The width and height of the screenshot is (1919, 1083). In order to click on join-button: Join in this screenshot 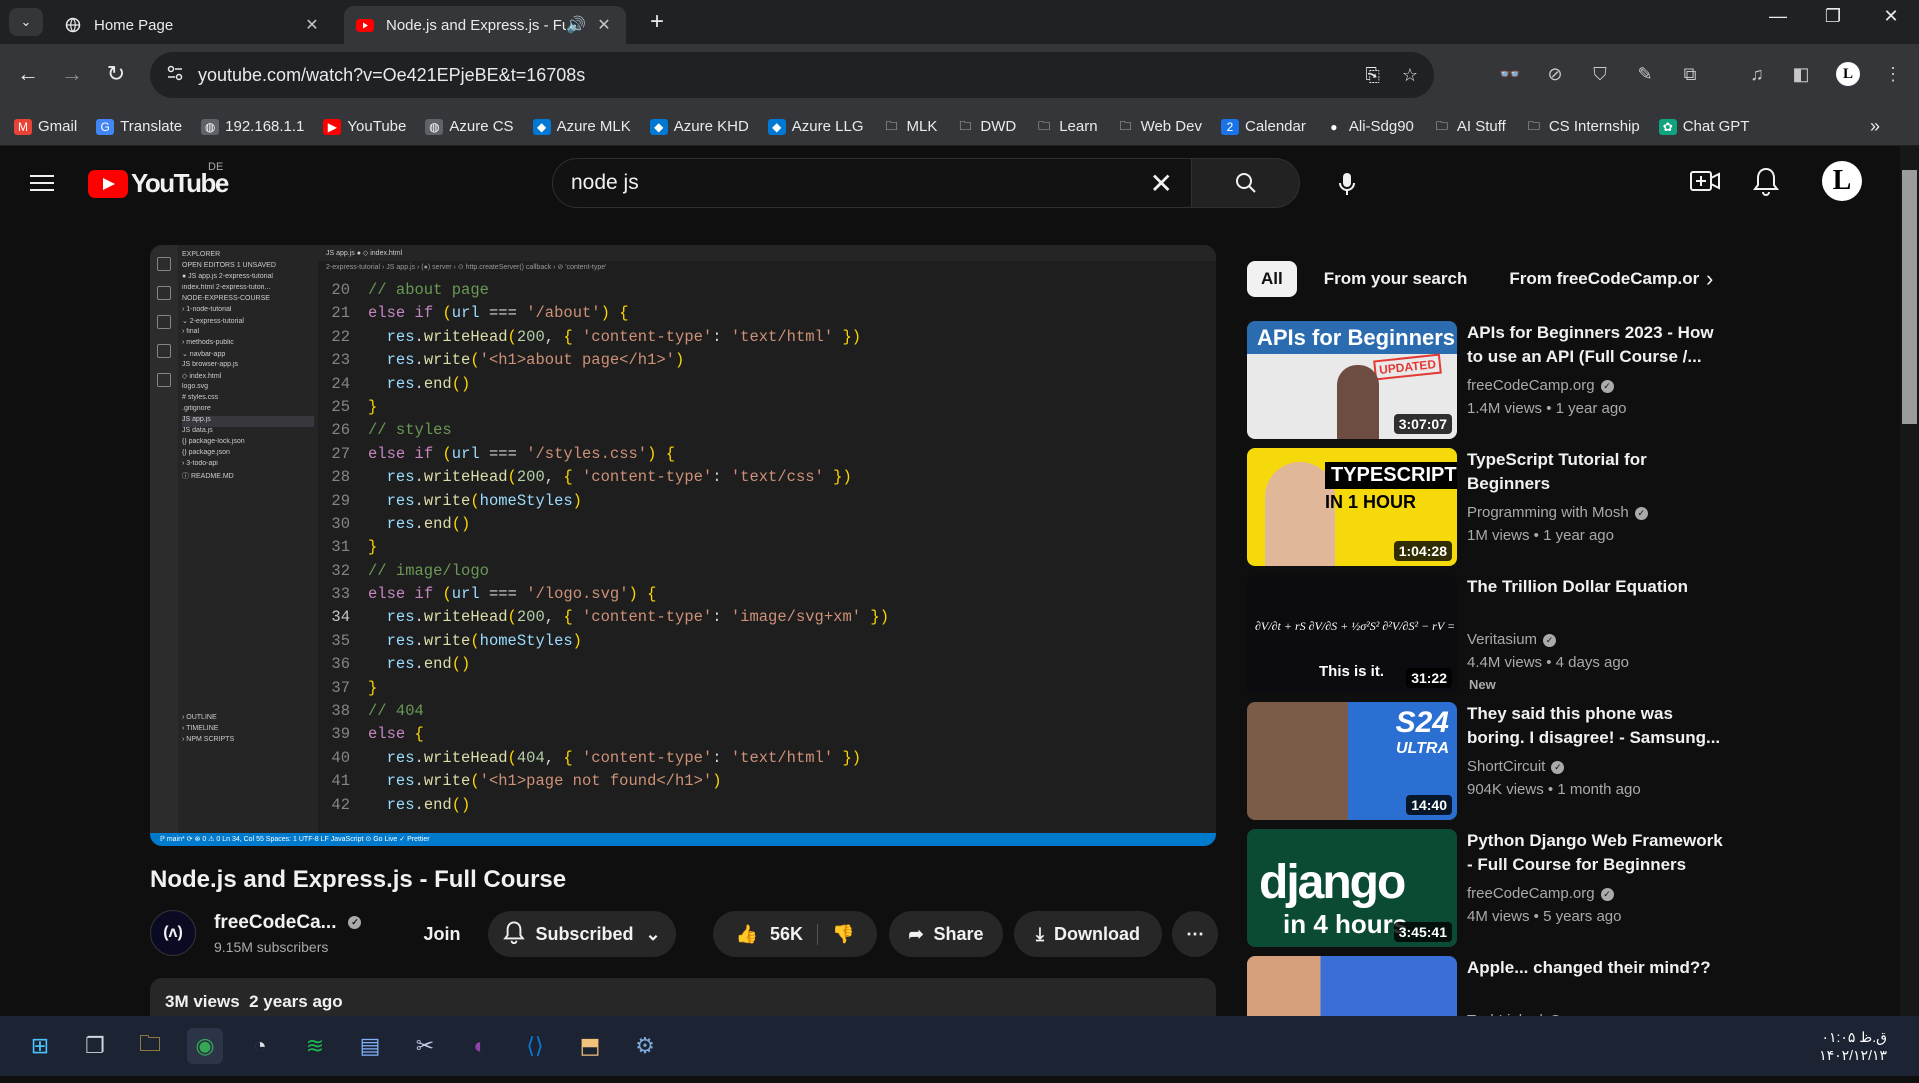, I will do `click(442, 934)`.